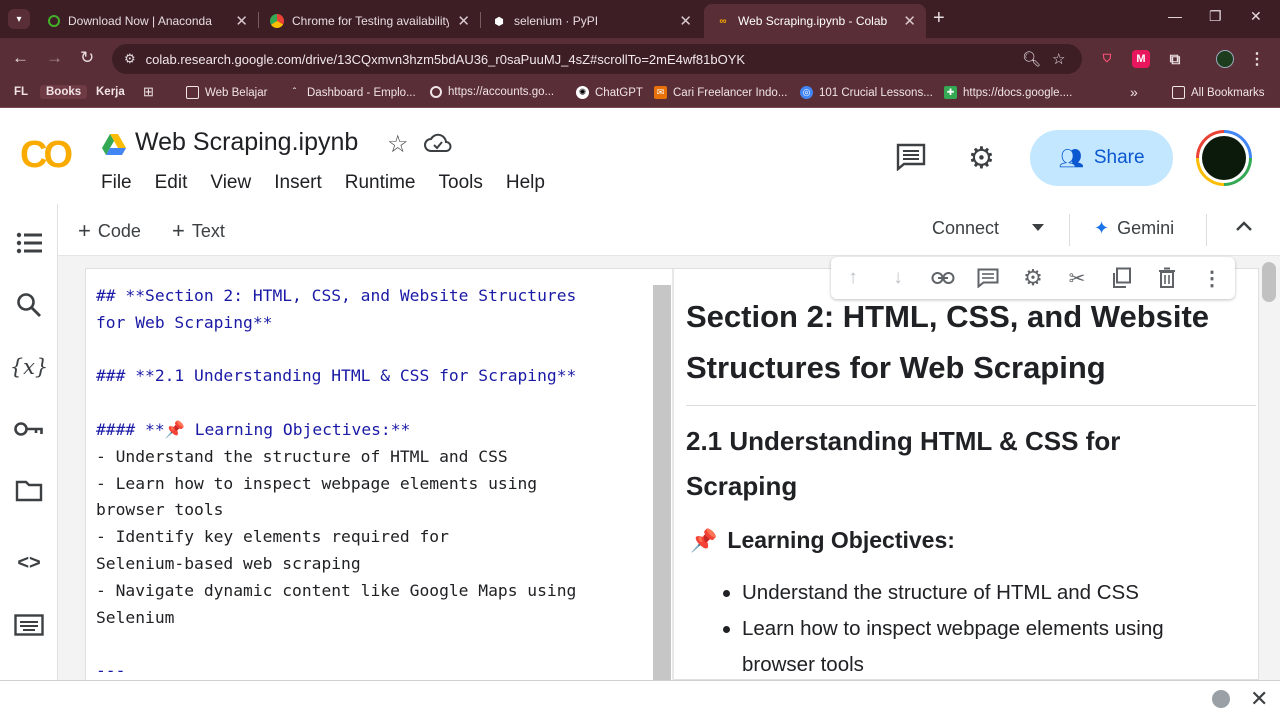  I want to click on move-down-icon: ↓, so click(898, 278).